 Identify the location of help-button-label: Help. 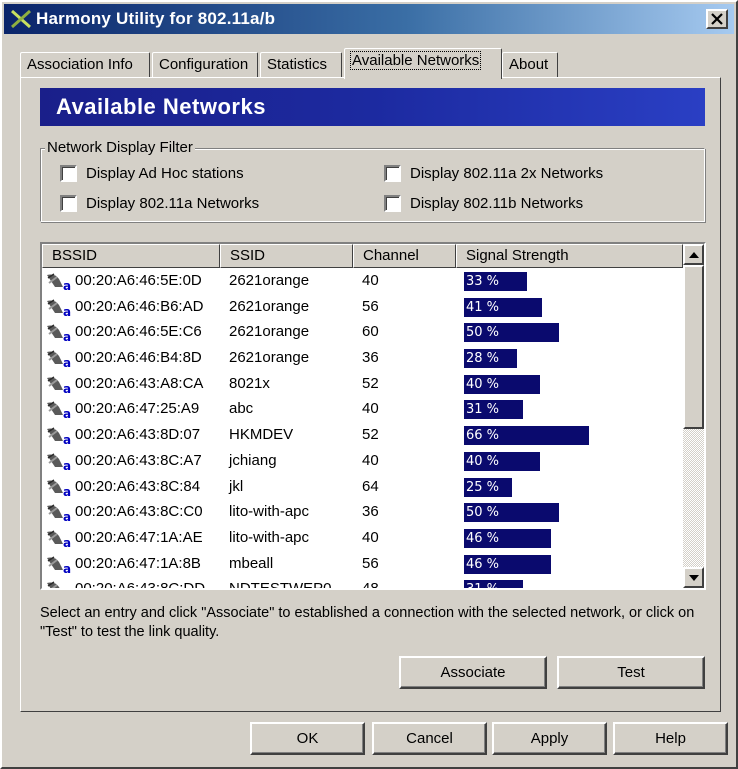
(670, 738).